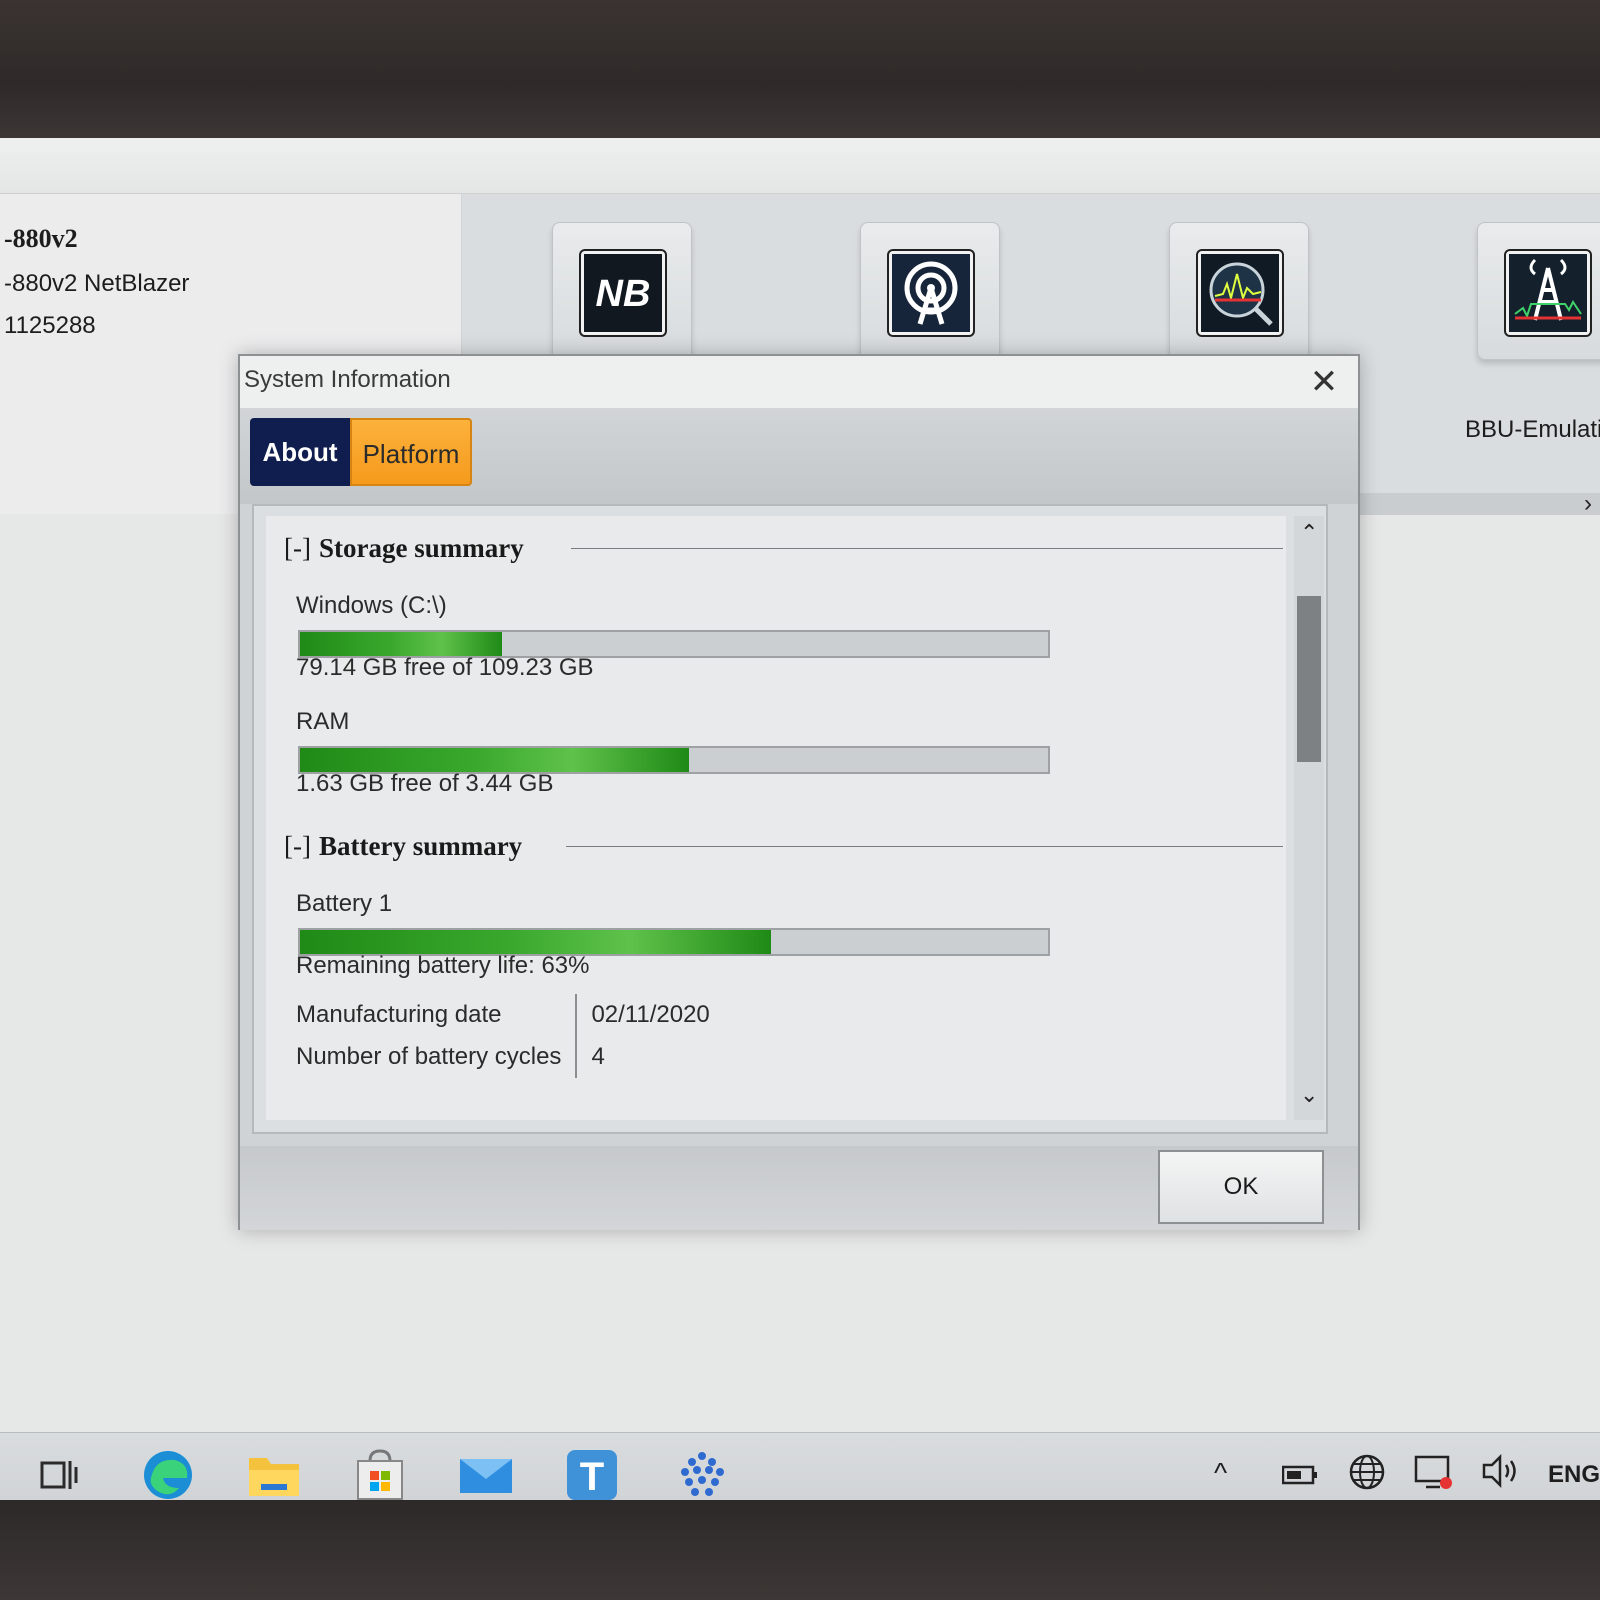 The height and width of the screenshot is (1600, 1600). I want to click on battery-icon, so click(1299, 1477).